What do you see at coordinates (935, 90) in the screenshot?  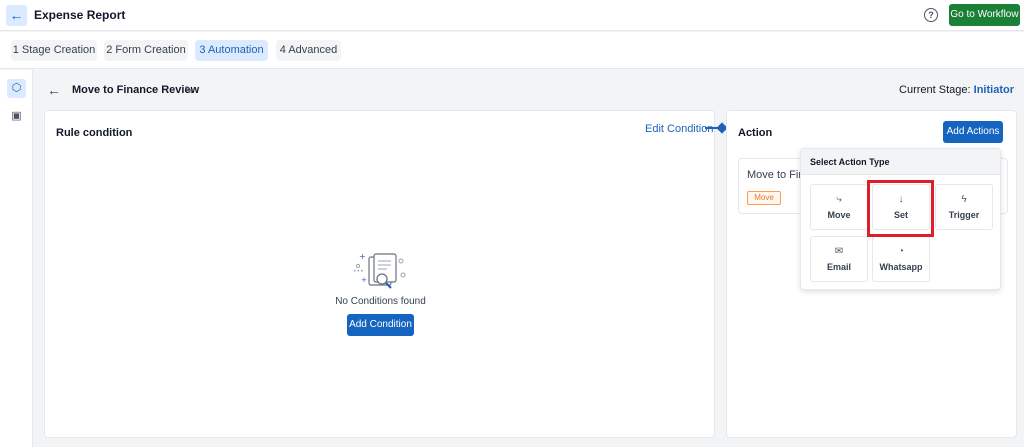 I see `current-stage-label: Current Stage:` at bounding box center [935, 90].